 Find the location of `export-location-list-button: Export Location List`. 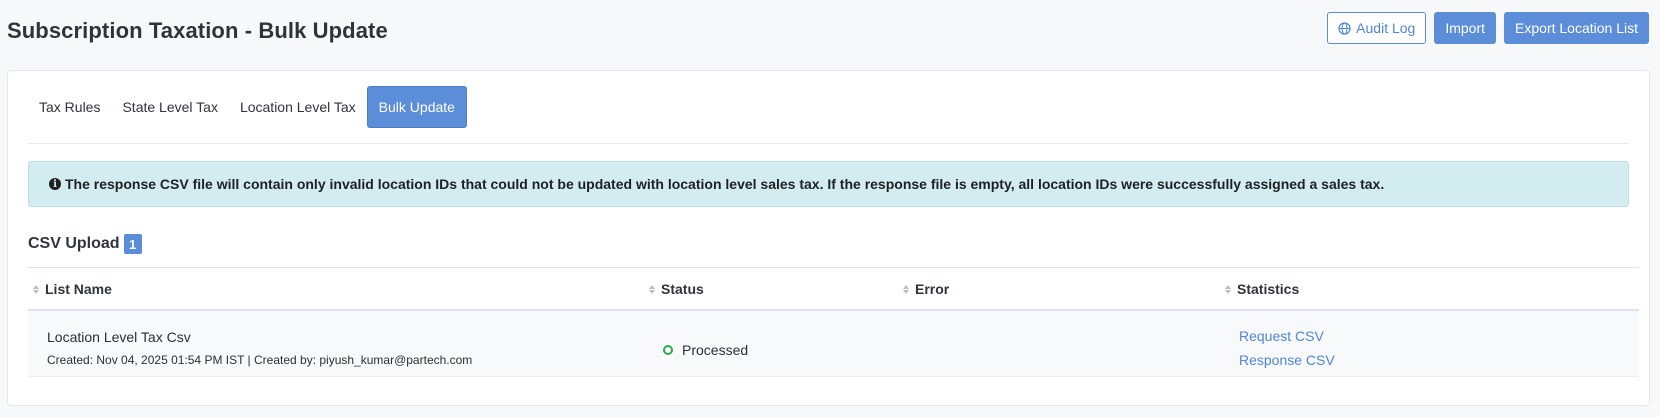

export-location-list-button: Export Location List is located at coordinates (1576, 28).